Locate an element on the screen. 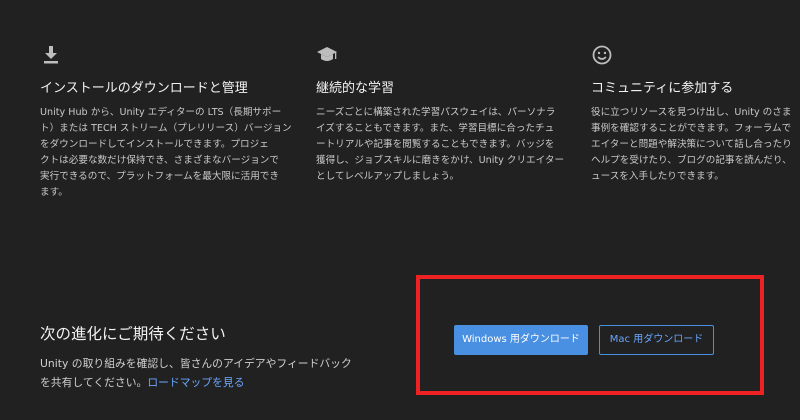 The image size is (800, 420). feature-title: 継続的な学習 is located at coordinates (355, 88).